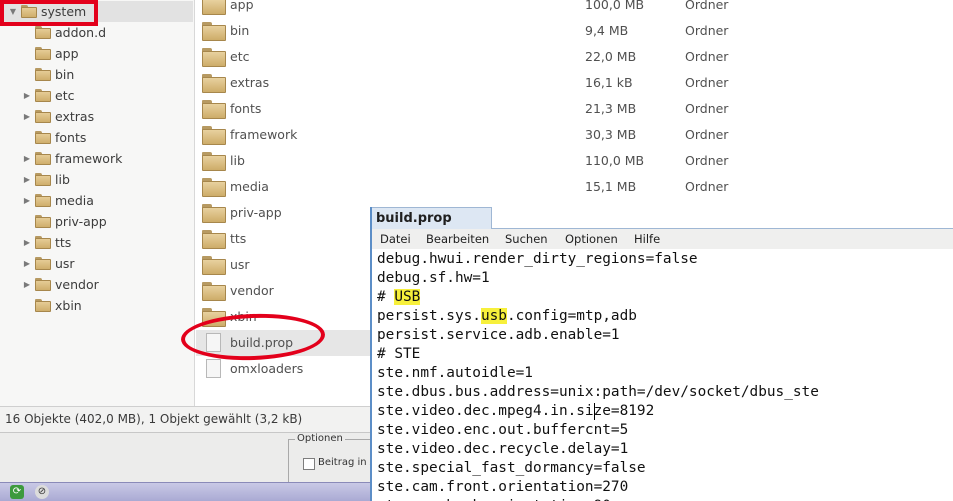 The width and height of the screenshot is (953, 501). Describe the element at coordinates (249, 186) in the screenshot. I see `file-name: media` at that location.